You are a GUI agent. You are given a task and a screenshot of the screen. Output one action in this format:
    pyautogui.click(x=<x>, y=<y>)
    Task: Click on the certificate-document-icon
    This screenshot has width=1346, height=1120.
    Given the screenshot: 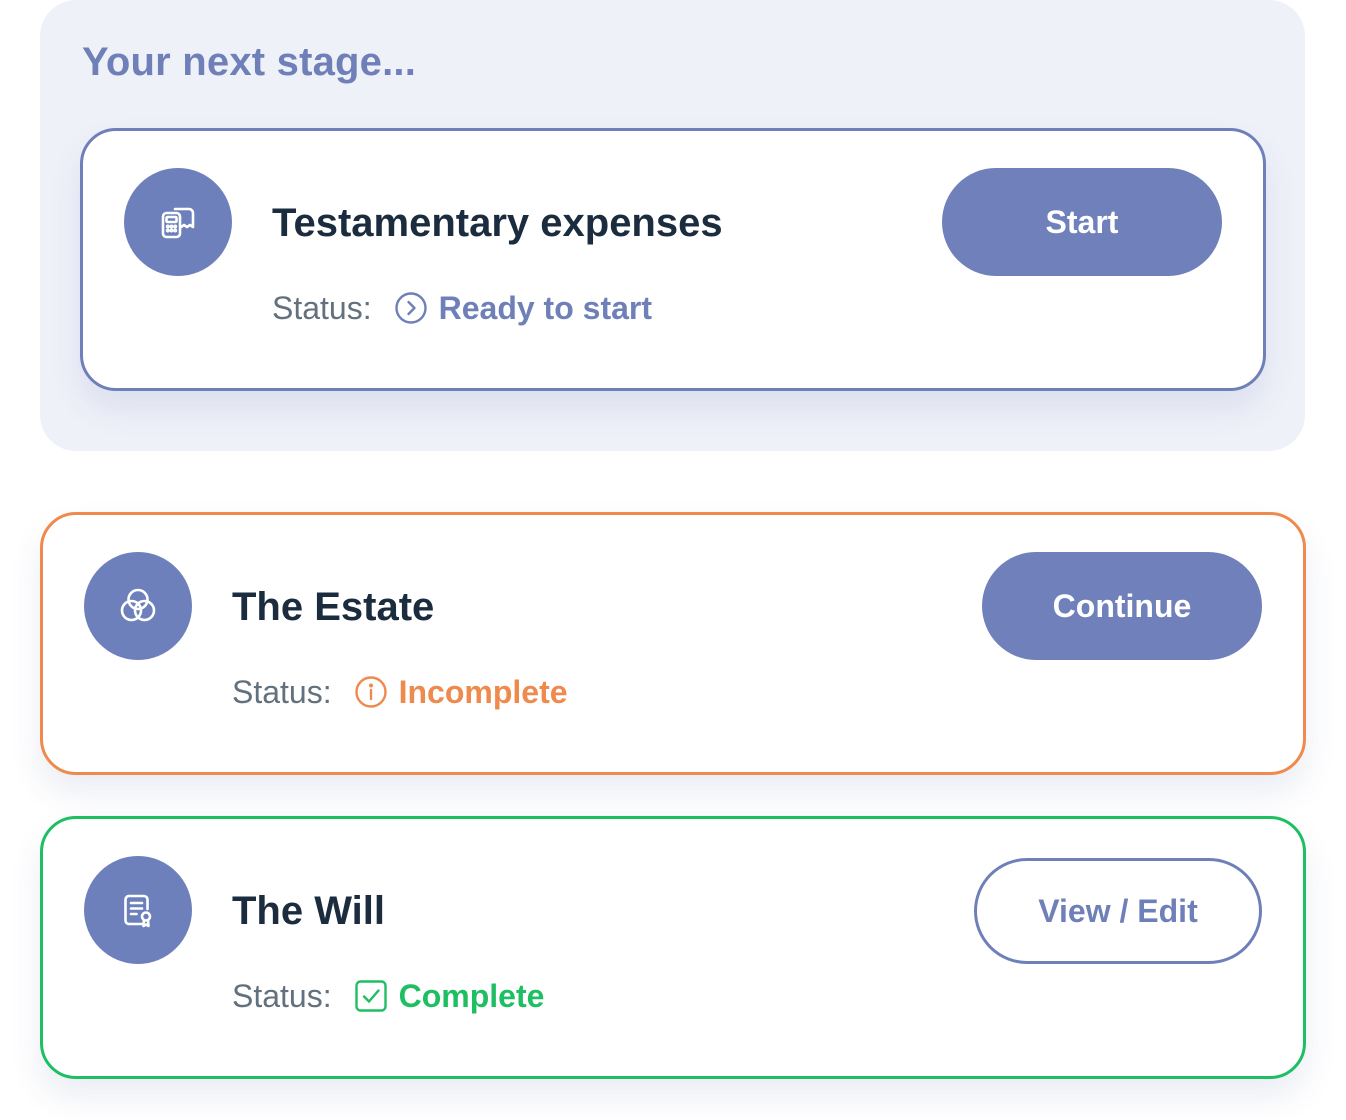 What is the action you would take?
    pyautogui.click(x=138, y=910)
    